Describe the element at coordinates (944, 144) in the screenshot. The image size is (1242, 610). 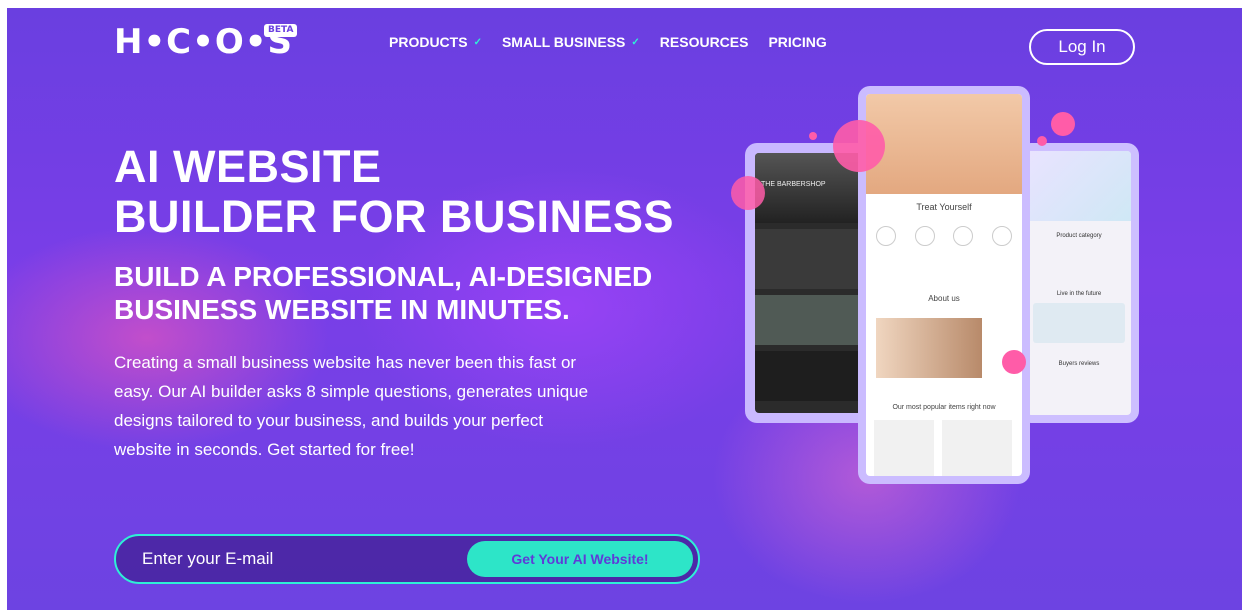
I see `model-hero-image` at that location.